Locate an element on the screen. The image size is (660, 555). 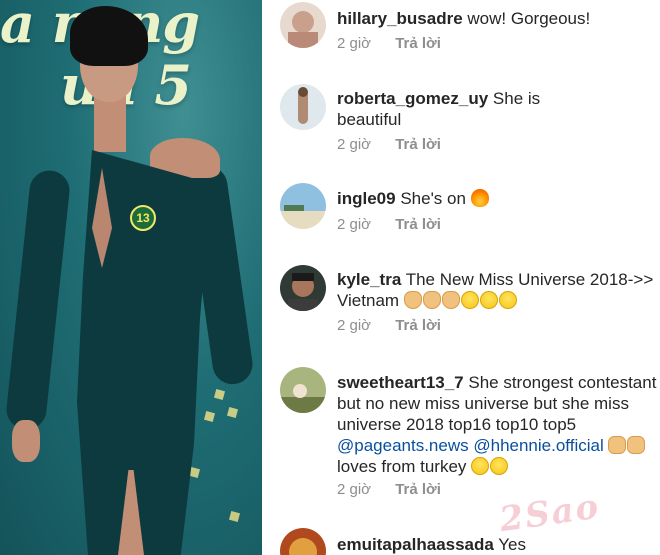
mention-link: @pageants.news is located at coordinates (403, 445).